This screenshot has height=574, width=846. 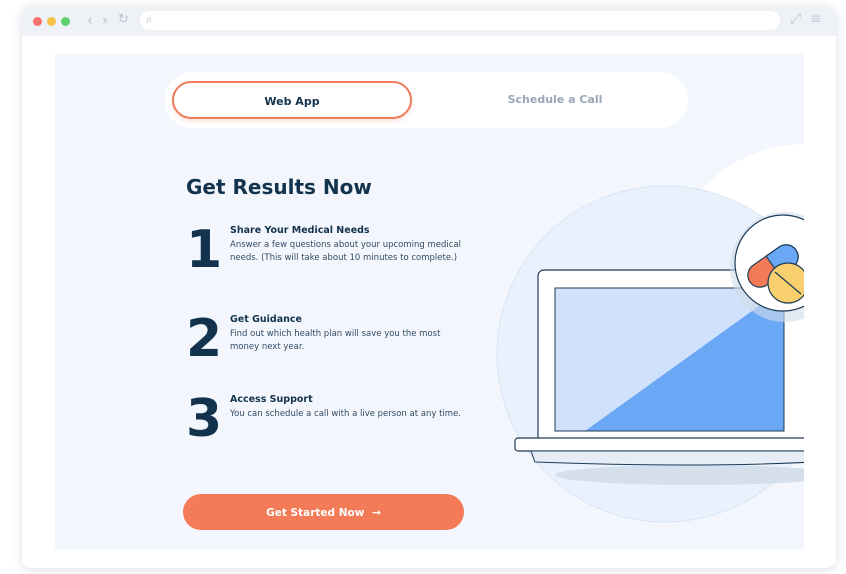 What do you see at coordinates (271, 399) in the screenshot?
I see `step-title: Access Support` at bounding box center [271, 399].